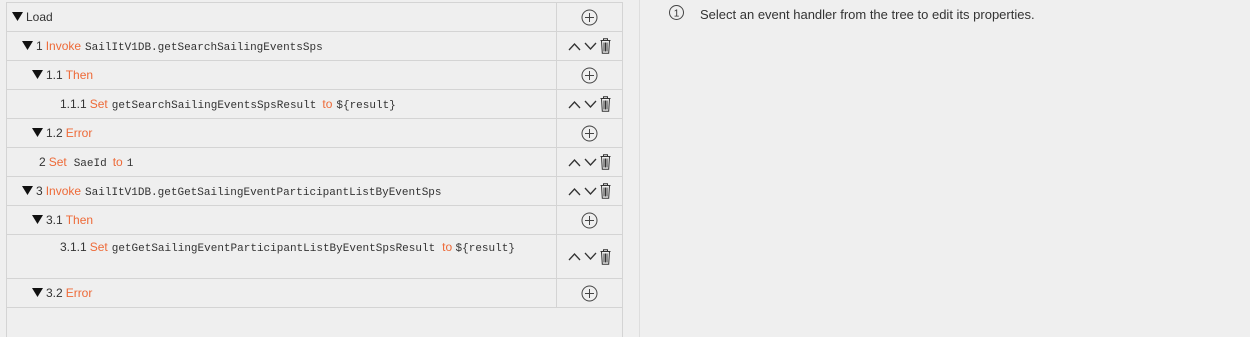 The width and height of the screenshot is (1250, 337). I want to click on info-circle-icon: 1, so click(676, 14).